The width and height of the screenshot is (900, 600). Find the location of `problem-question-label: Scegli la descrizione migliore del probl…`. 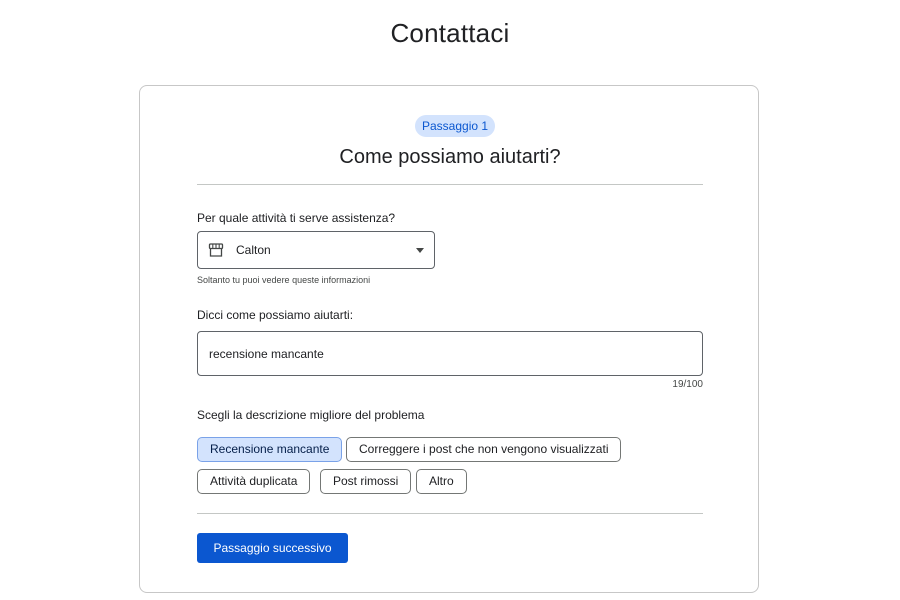

problem-question-label: Scegli la descrizione migliore del probl… is located at coordinates (311, 415).